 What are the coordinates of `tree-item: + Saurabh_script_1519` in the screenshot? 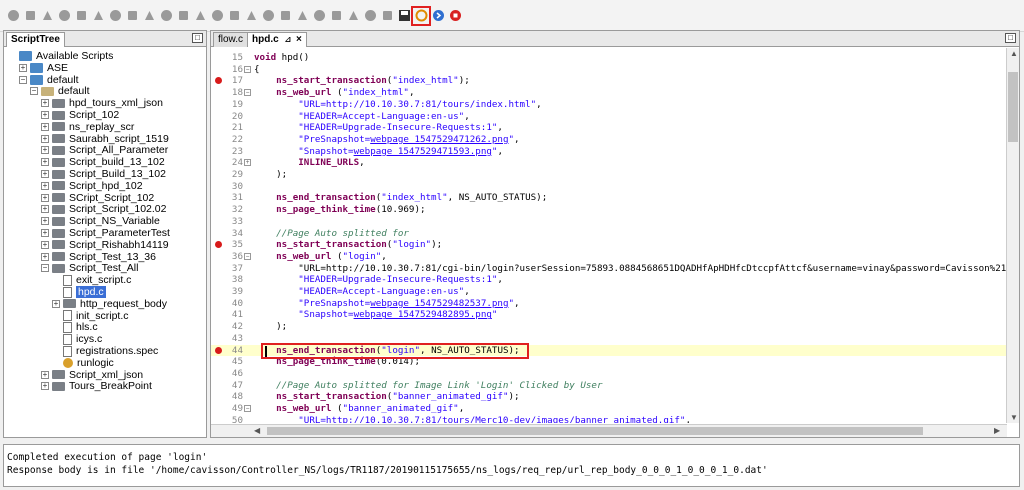 It's located at (105, 139).